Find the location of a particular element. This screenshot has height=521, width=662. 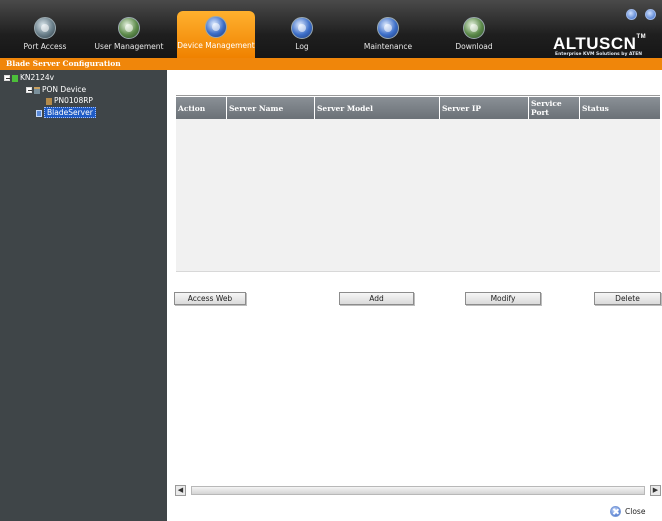

column-header-server-model: Server Model is located at coordinates (377, 108).